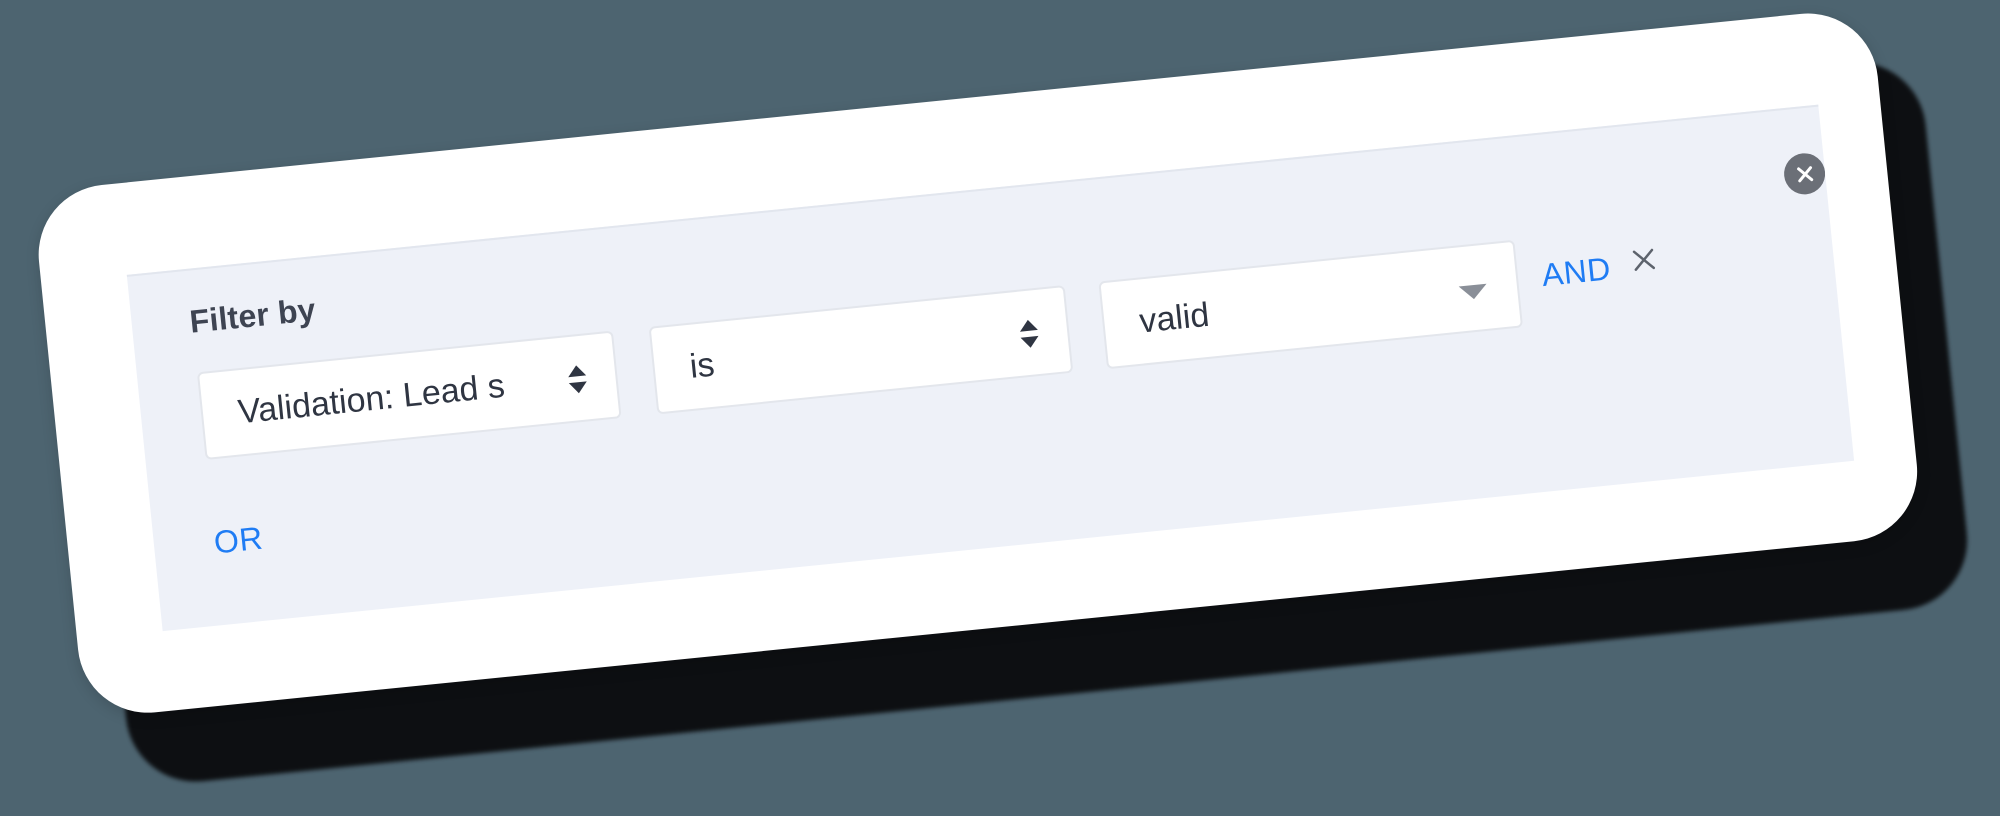 The width and height of the screenshot is (2000, 816). I want to click on value-dropdown-value: valid, so click(1174, 318).